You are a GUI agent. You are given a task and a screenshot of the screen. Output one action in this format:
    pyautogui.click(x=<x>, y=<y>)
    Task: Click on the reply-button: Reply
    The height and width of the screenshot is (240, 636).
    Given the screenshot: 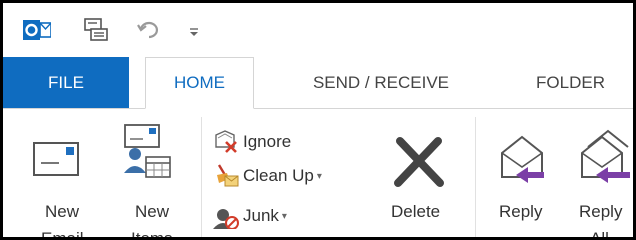 What is the action you would take?
    pyautogui.click(x=527, y=173)
    